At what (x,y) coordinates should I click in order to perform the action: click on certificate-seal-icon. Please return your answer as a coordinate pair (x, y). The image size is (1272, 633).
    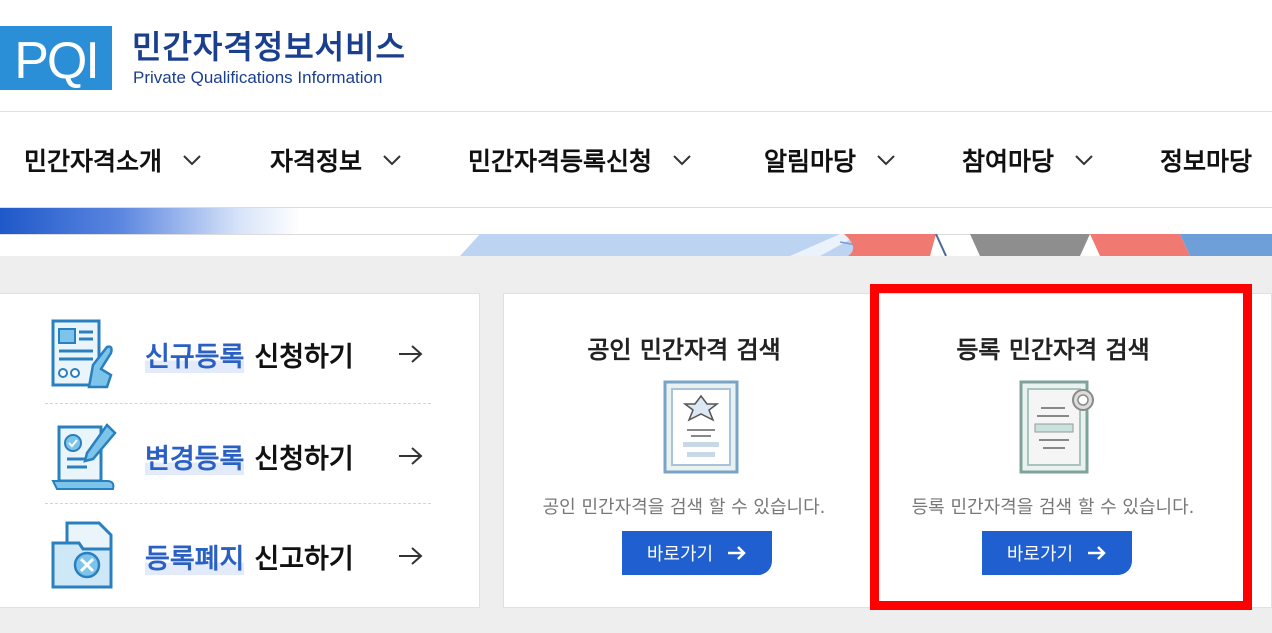
    Looking at the image, I should click on (1056, 427).